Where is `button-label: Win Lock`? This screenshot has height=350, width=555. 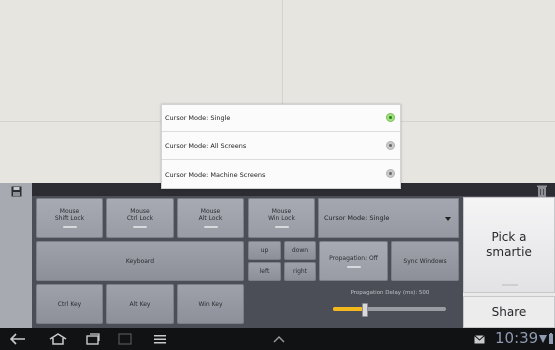
button-label: Win Lock is located at coordinates (281, 218).